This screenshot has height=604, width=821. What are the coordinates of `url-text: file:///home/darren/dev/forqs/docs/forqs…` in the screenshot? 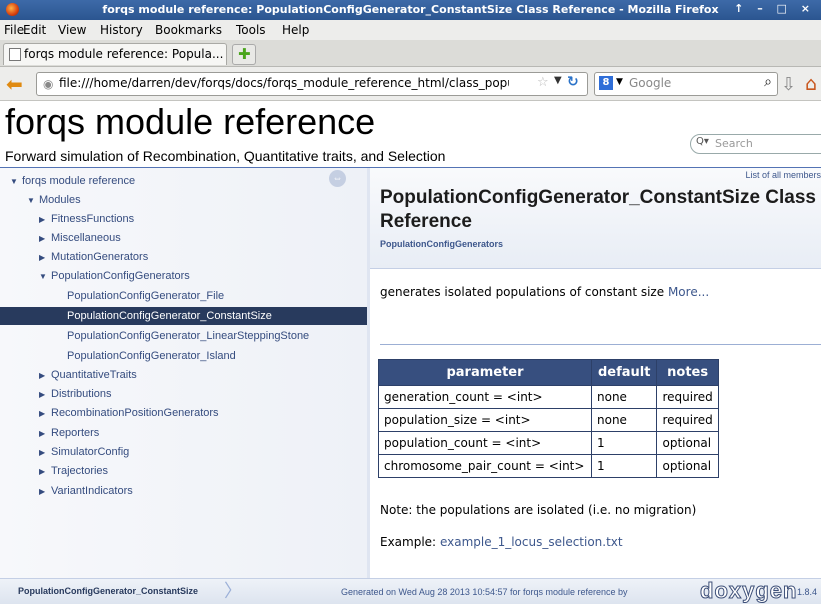 It's located at (284, 83).